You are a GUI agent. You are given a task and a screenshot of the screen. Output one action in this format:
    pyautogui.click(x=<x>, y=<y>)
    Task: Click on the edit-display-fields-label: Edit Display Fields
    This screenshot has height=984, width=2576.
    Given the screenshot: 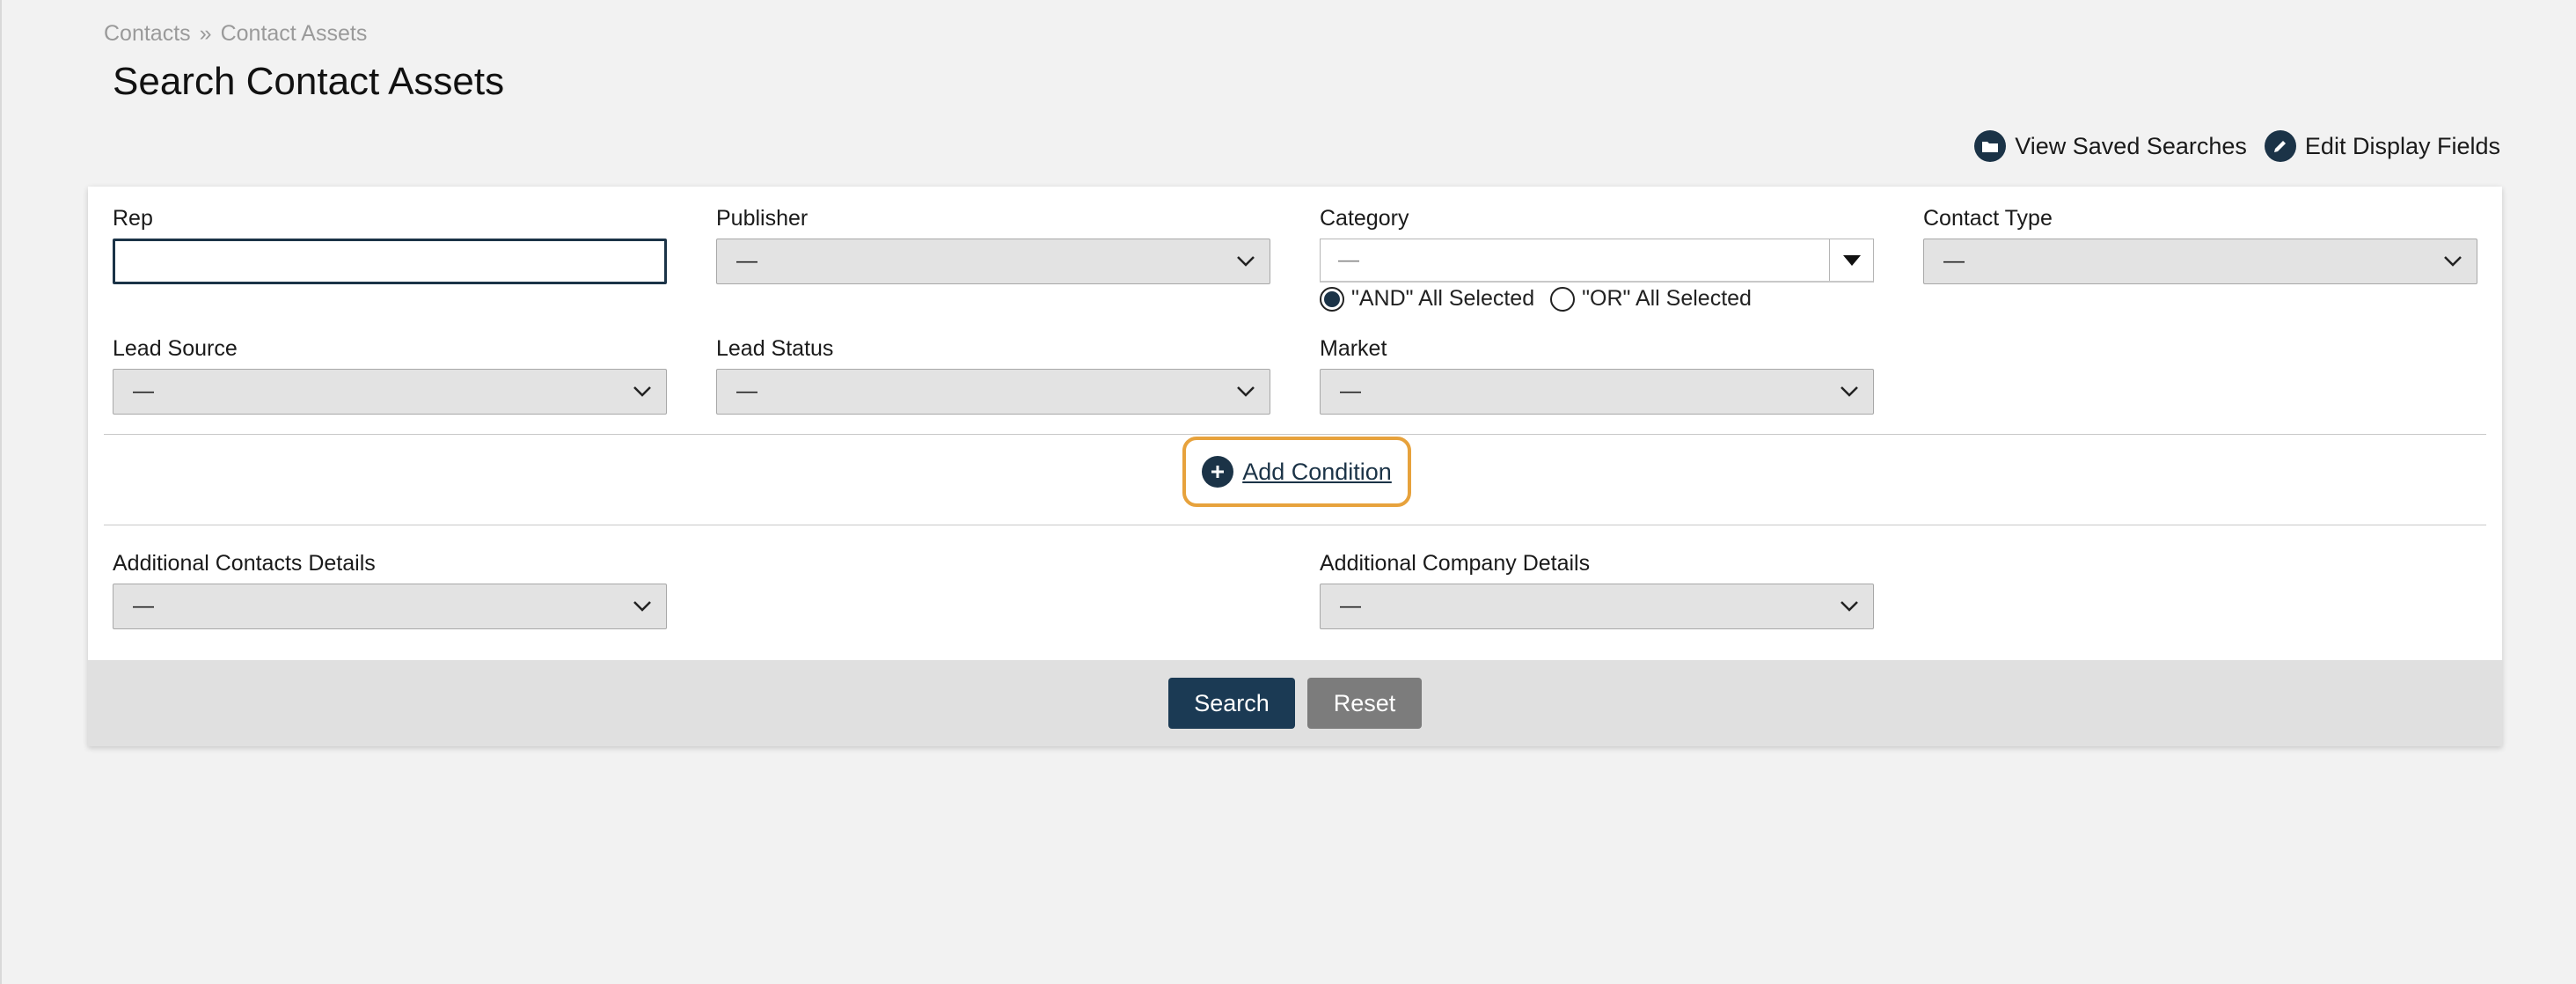 What is the action you would take?
    pyautogui.click(x=2402, y=145)
    